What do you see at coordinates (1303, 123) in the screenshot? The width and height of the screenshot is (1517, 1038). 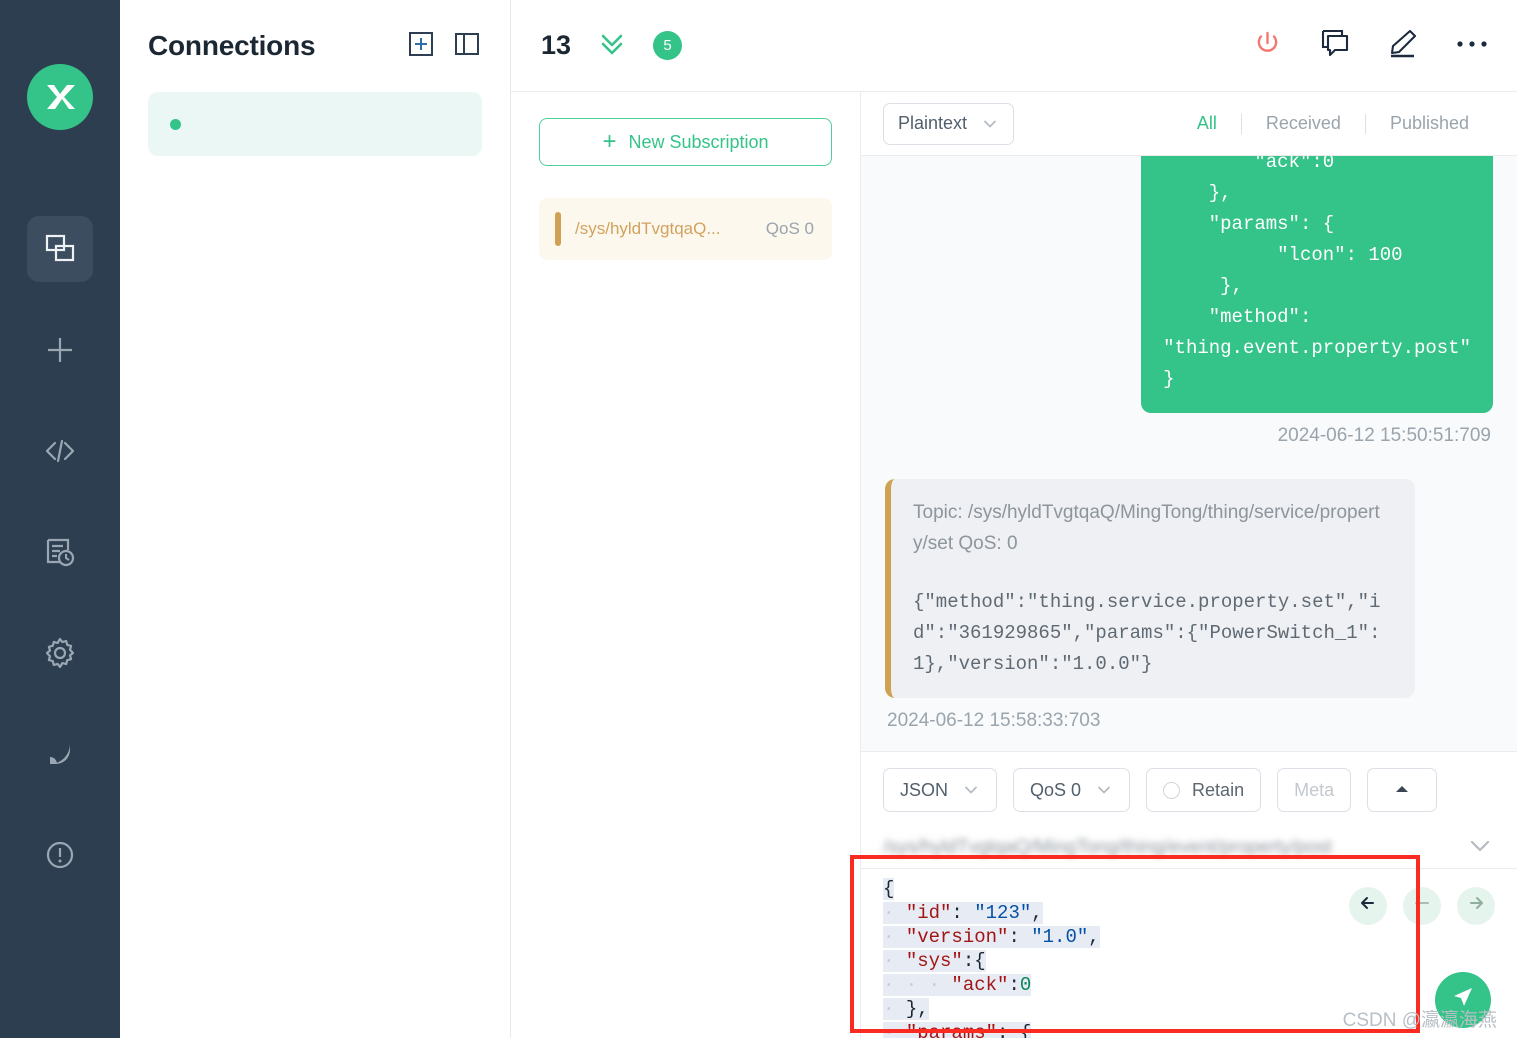 I see `tab-received: Received` at bounding box center [1303, 123].